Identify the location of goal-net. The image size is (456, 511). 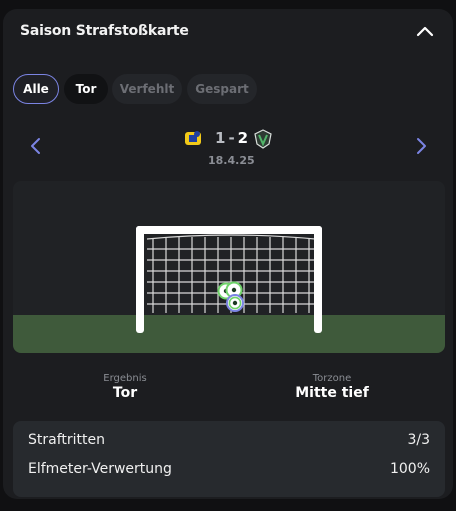
(229, 279).